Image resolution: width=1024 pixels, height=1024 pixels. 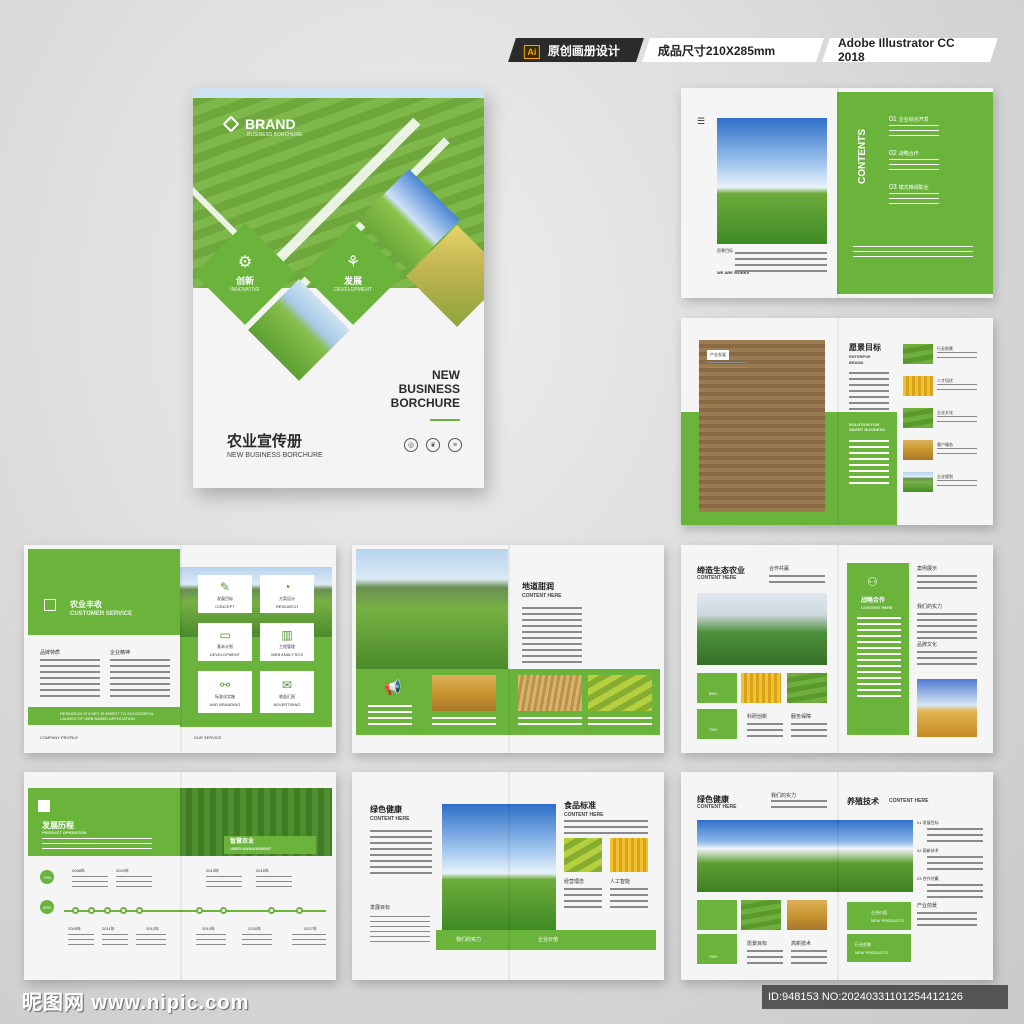 I want to click on design-tag: Ai 原创画册设计, so click(x=576, y=50).